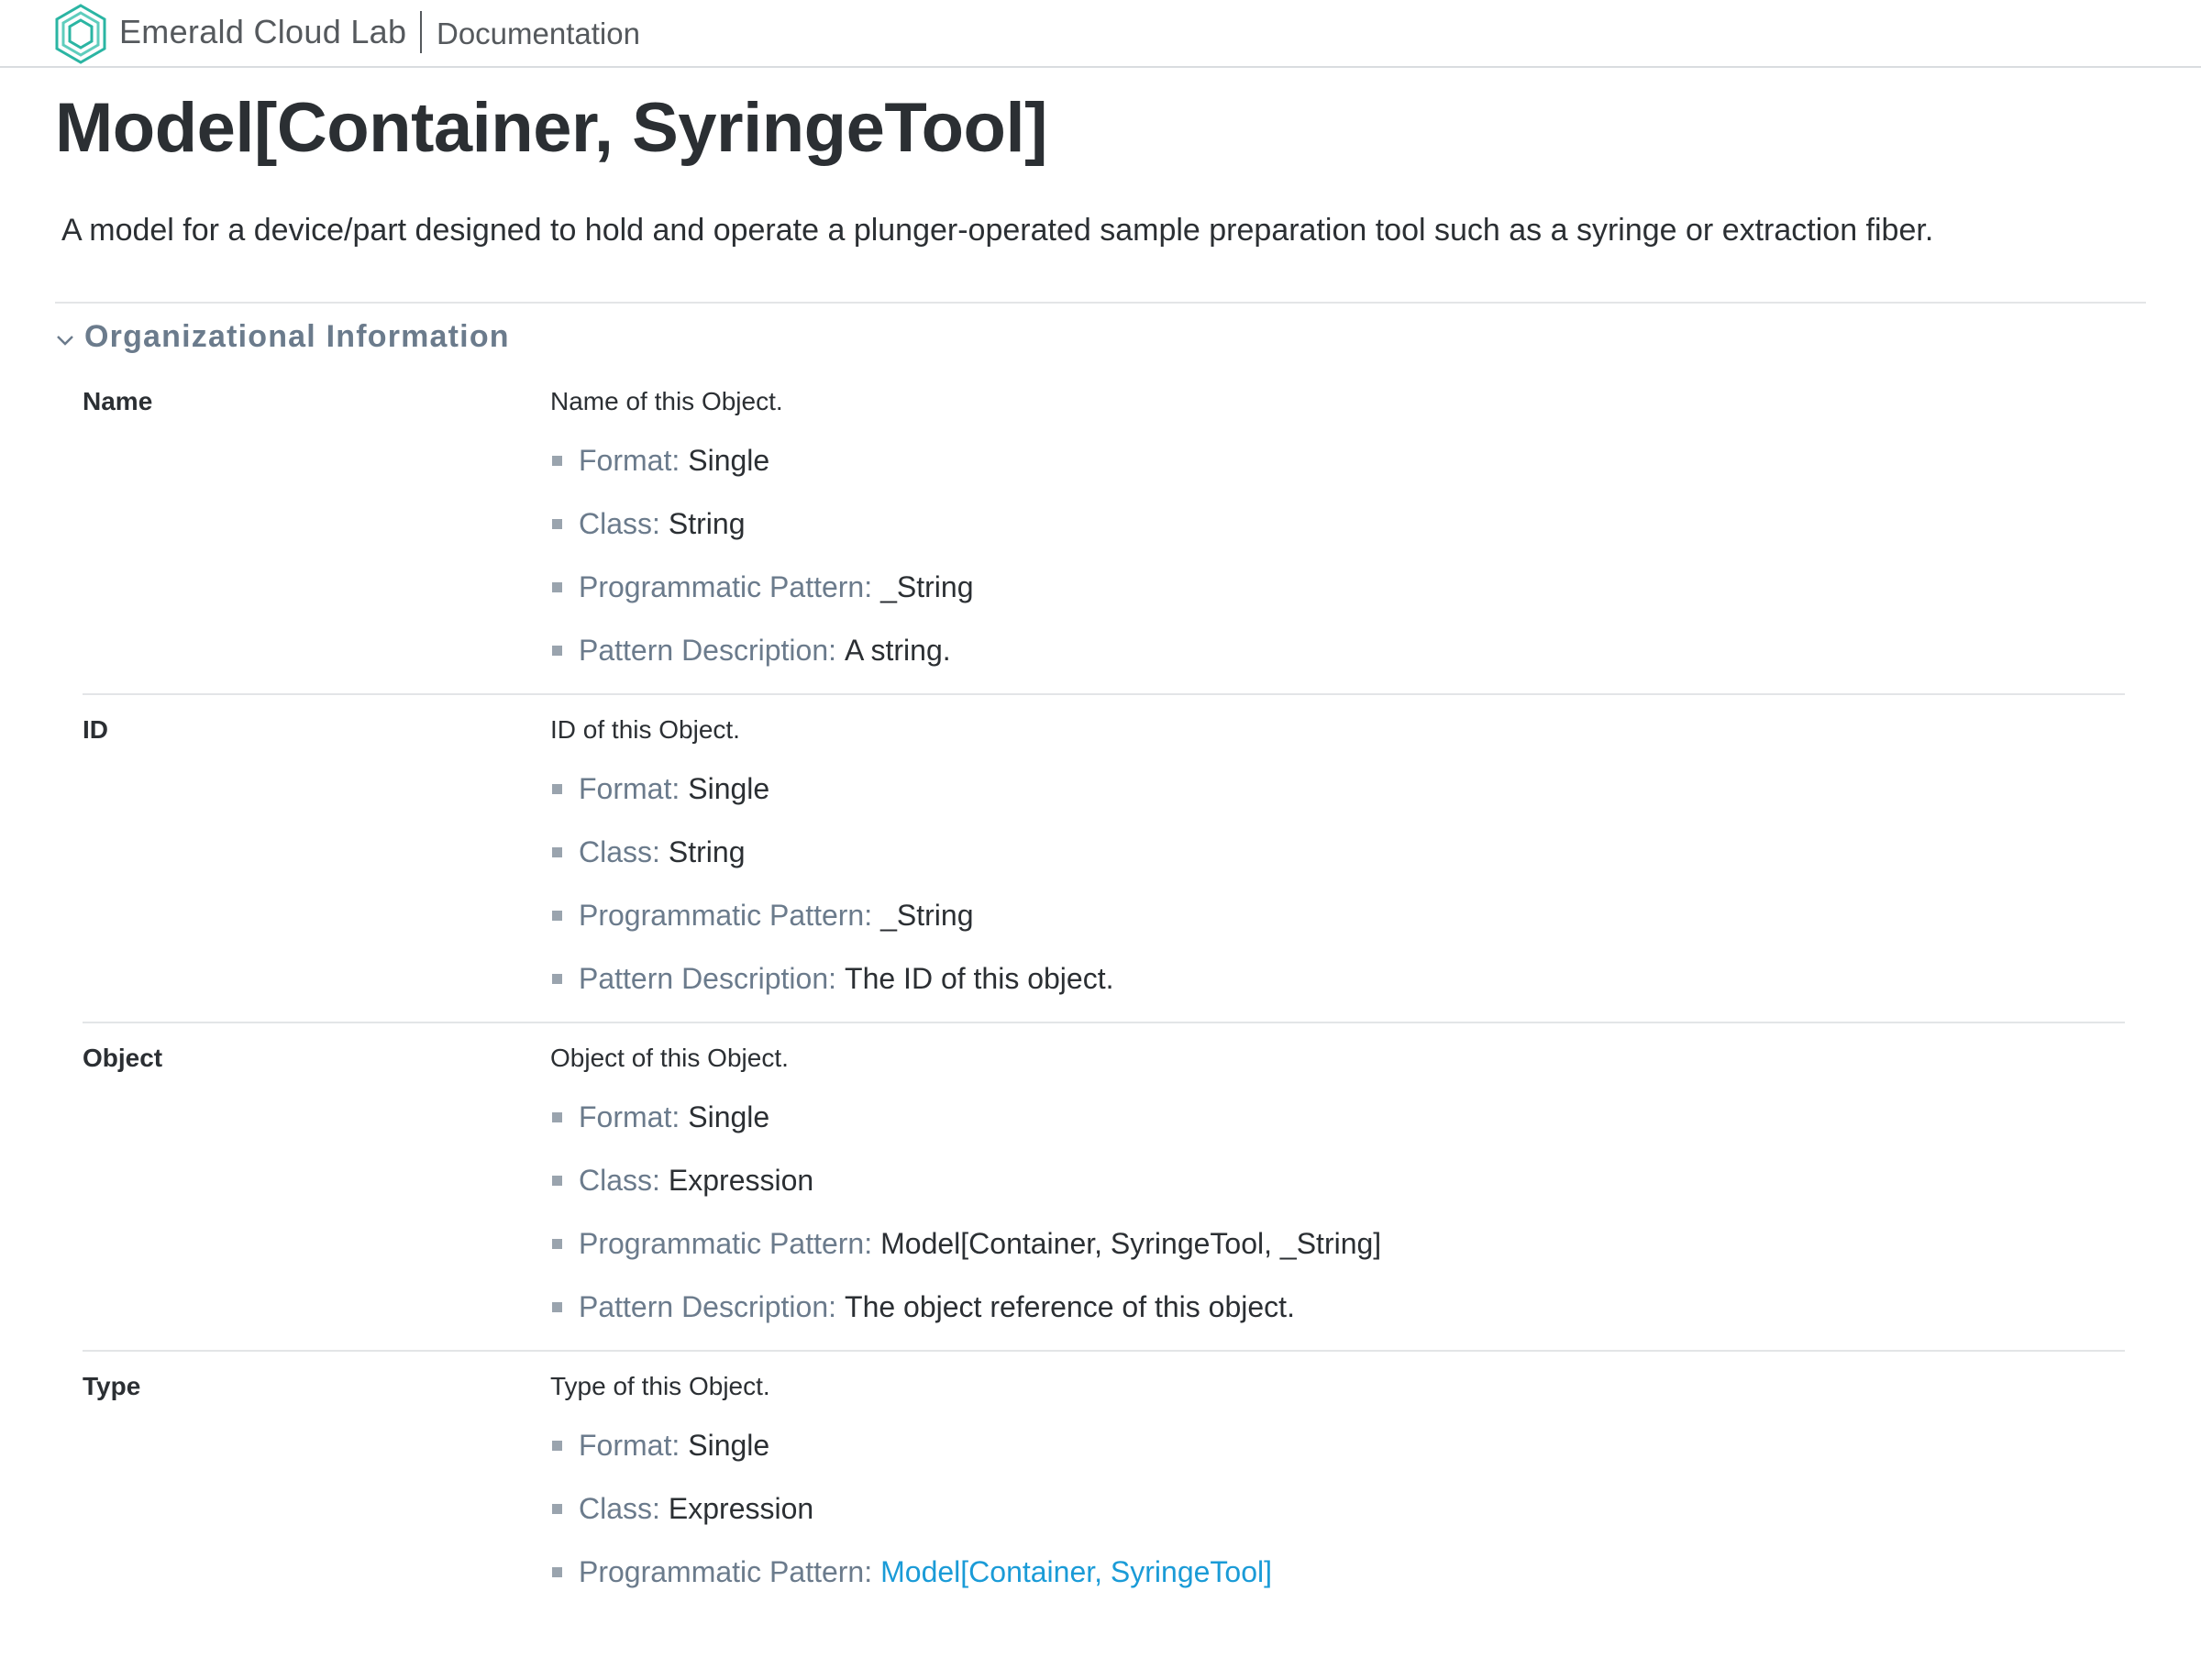 The height and width of the screenshot is (1680, 2201). What do you see at coordinates (980, 978) in the screenshot?
I see `pattern-description-value: The ID of this object.` at bounding box center [980, 978].